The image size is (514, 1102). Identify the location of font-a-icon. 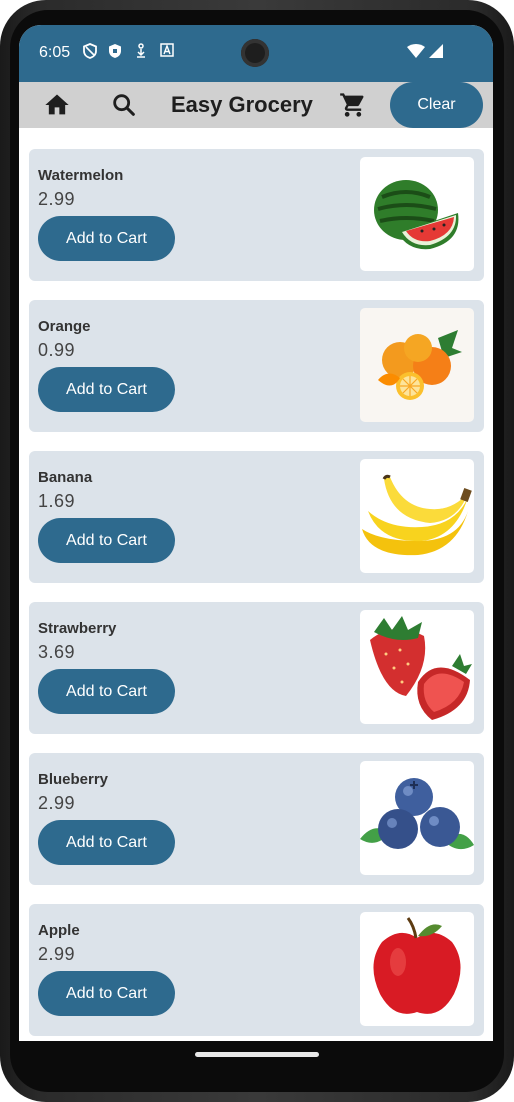
(167, 52).